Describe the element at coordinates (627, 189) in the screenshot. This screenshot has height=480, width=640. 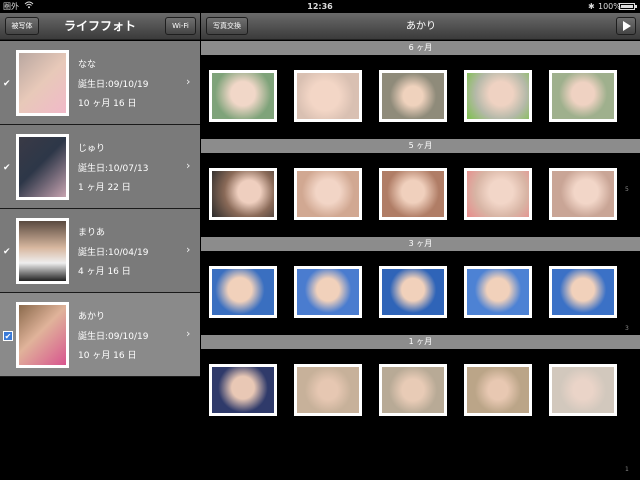
I see `scroll-index-label: 5` at that location.